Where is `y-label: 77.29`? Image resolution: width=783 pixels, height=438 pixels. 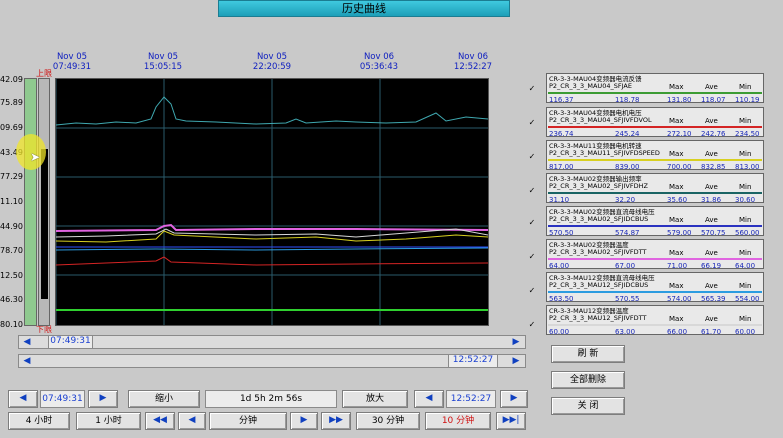
y-label: 77.29 is located at coordinates (11, 176).